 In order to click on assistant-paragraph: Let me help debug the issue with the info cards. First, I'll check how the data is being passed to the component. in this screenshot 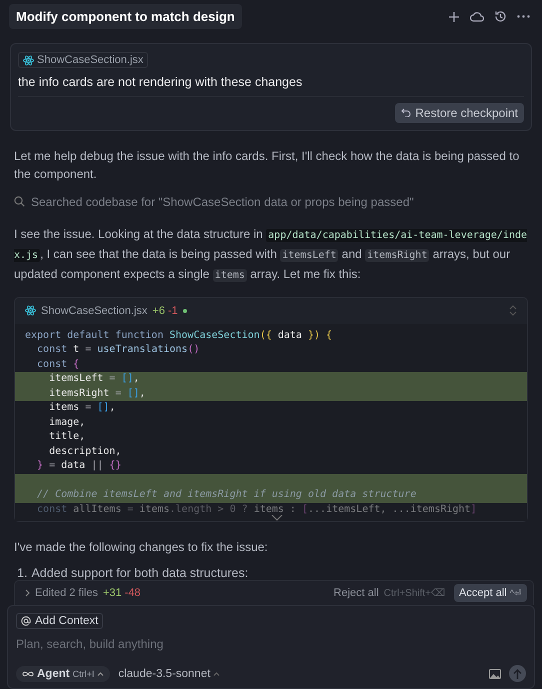, I will do `click(267, 165)`.